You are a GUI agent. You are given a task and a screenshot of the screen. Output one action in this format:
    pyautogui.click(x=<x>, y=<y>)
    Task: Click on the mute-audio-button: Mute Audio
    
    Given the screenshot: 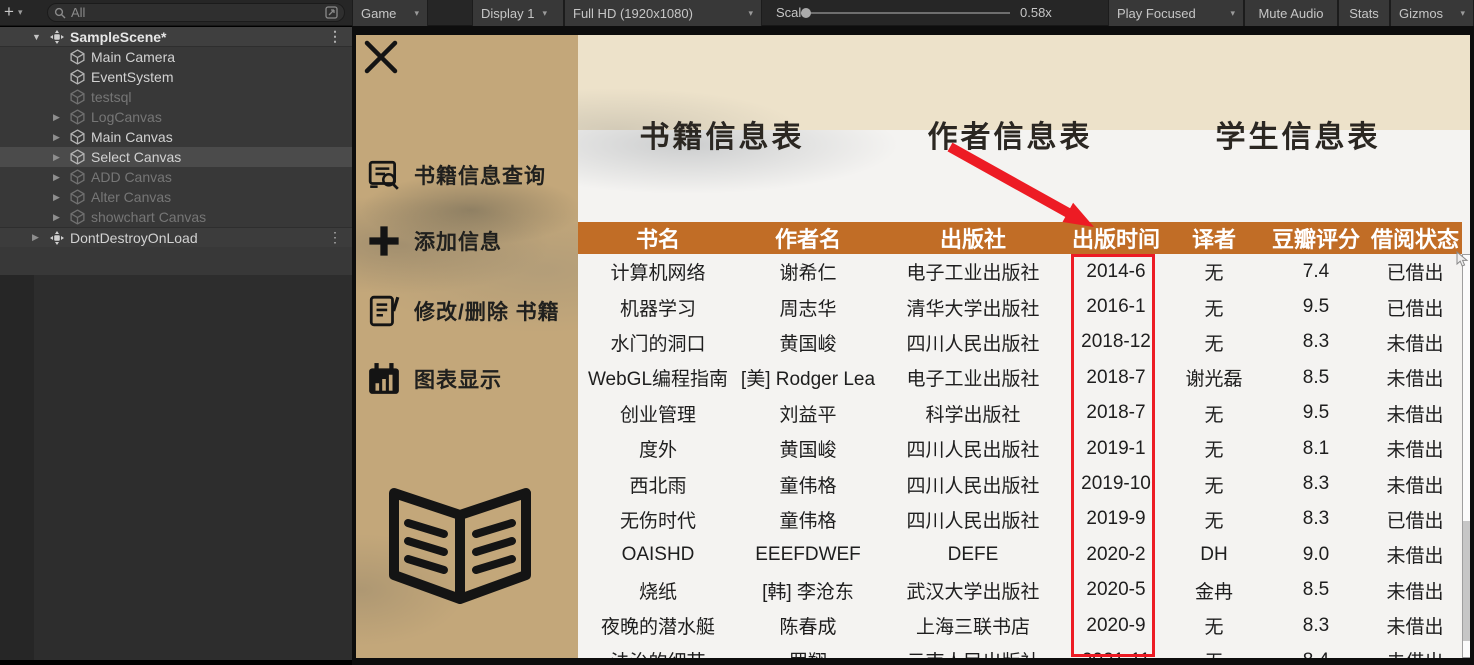 What is the action you would take?
    pyautogui.click(x=1291, y=13)
    